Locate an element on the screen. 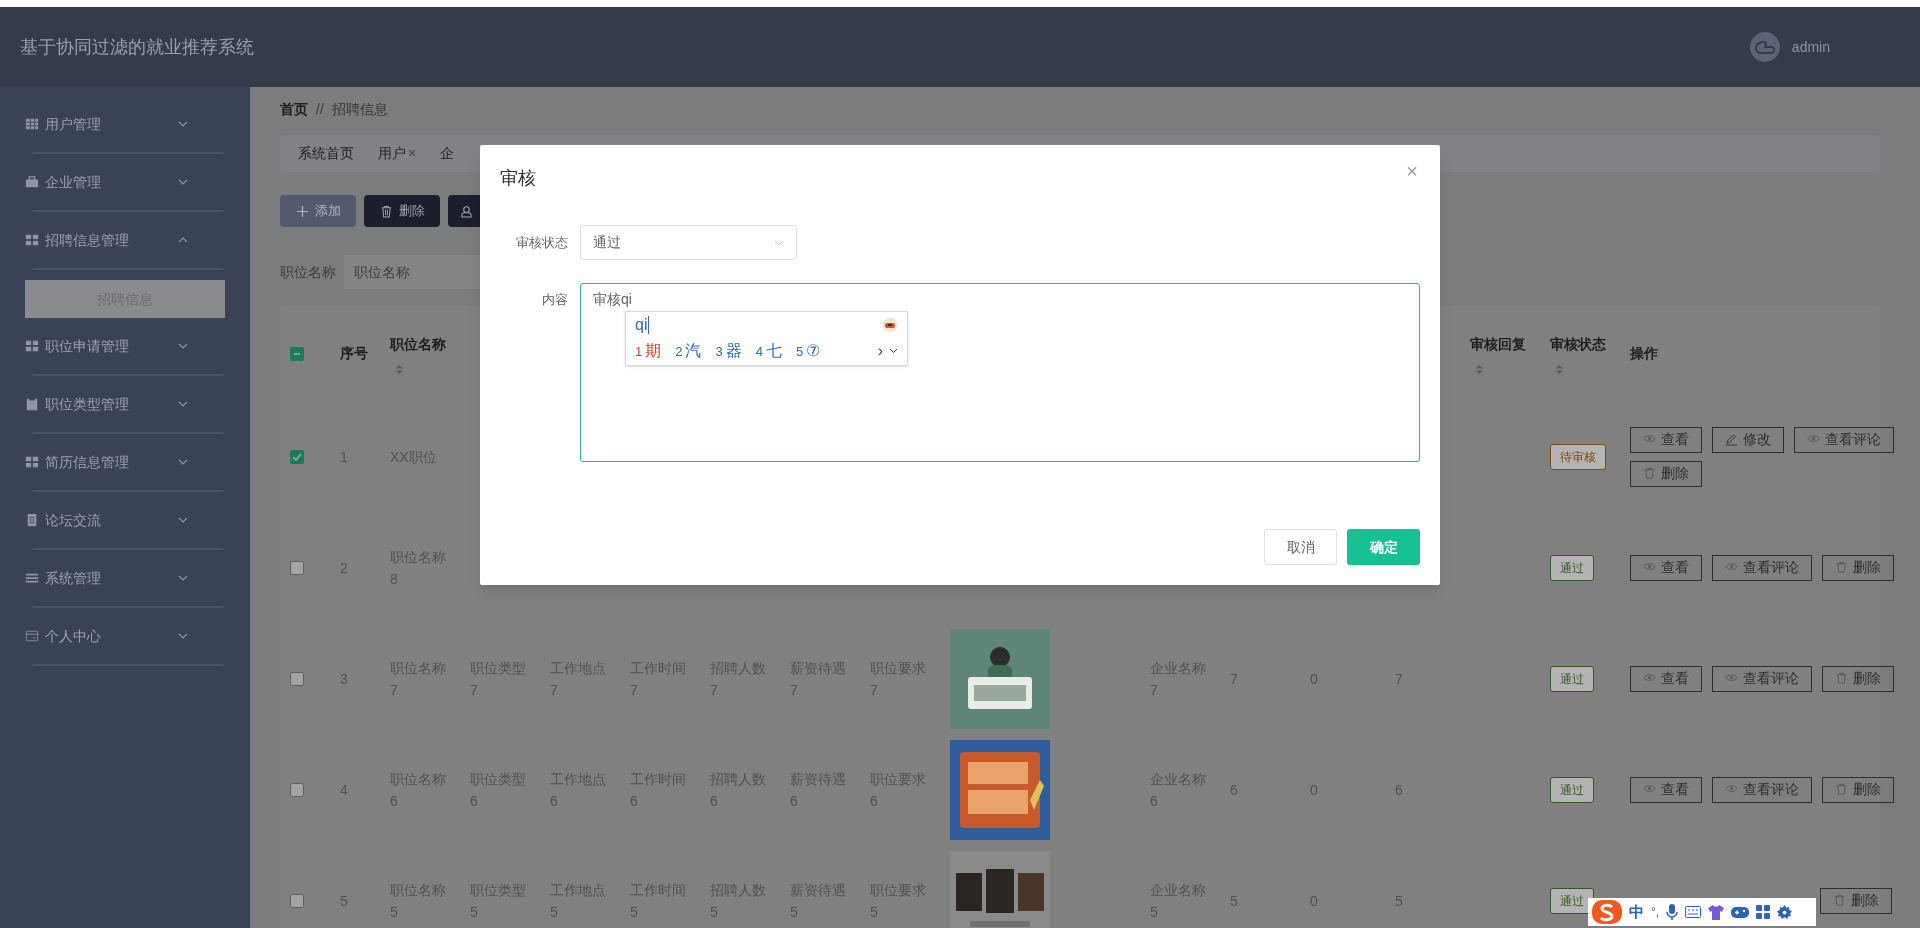 This screenshot has width=1920, height=928. confirm-button: 确定 is located at coordinates (1383, 547).